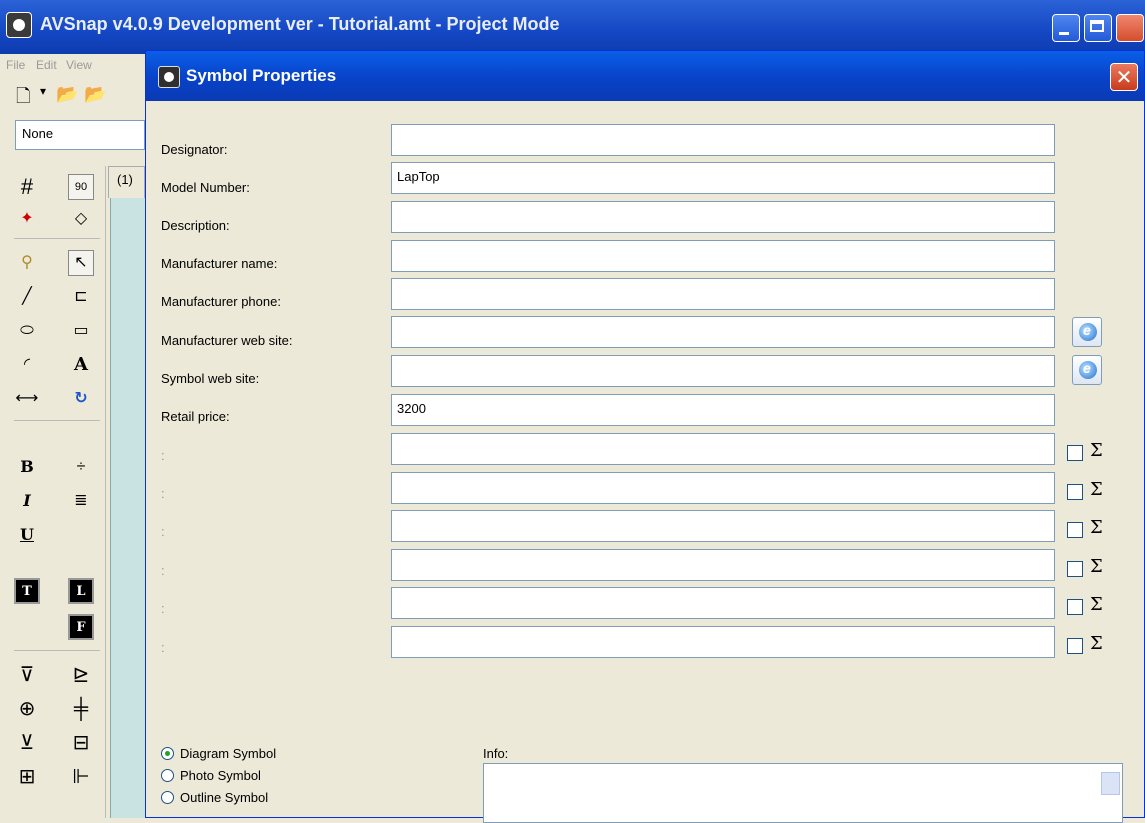  I want to click on line-icon: ╱, so click(27, 297).